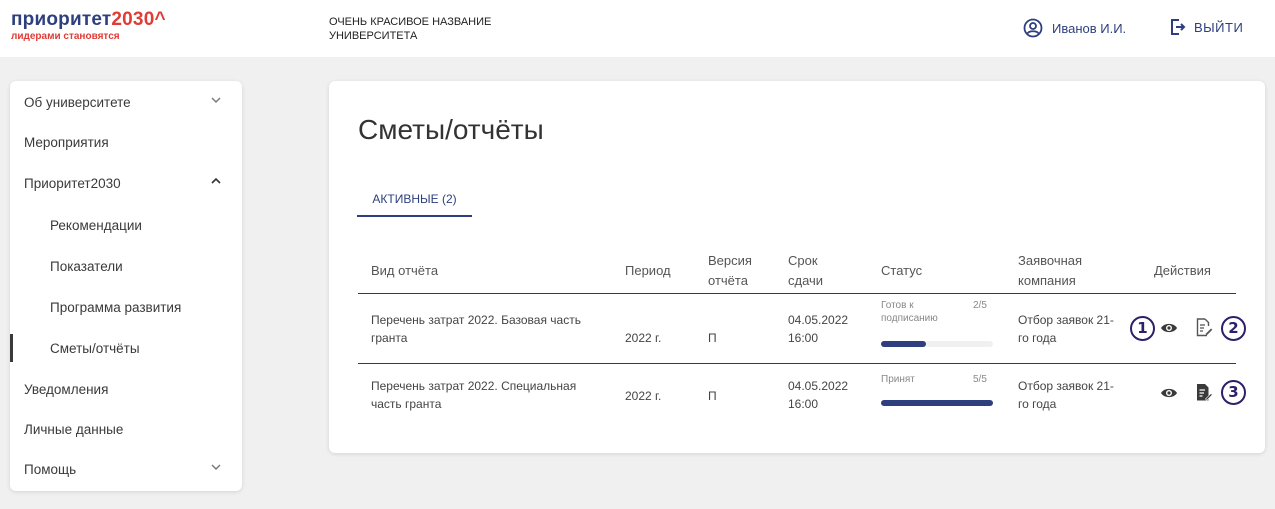 The width and height of the screenshot is (1275, 509). I want to click on sidebar-item-development-program: Программа развития, so click(126, 307).